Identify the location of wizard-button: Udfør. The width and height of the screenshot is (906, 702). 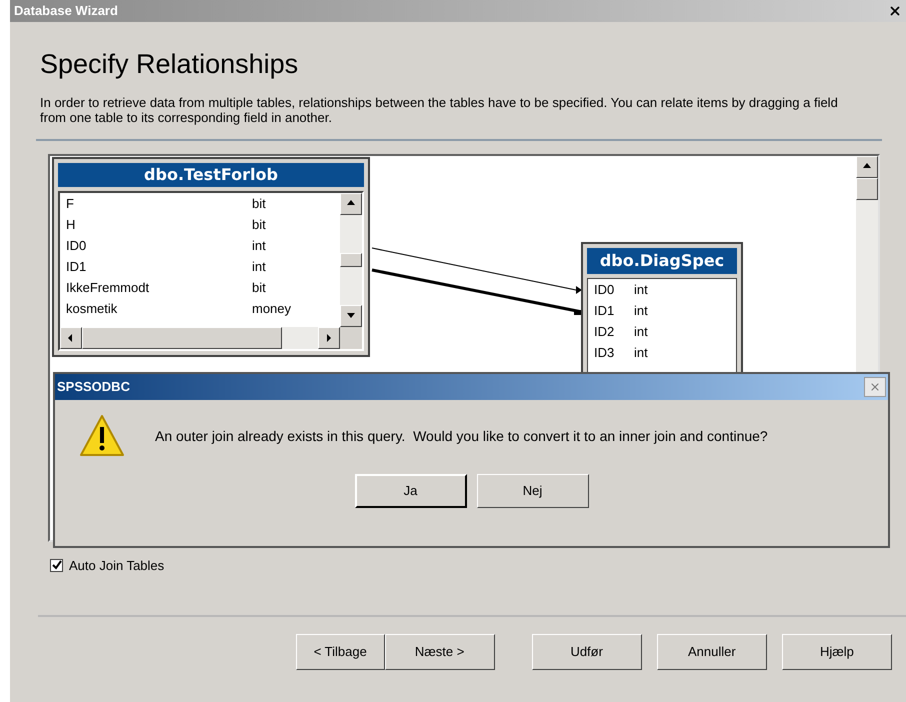
(587, 652).